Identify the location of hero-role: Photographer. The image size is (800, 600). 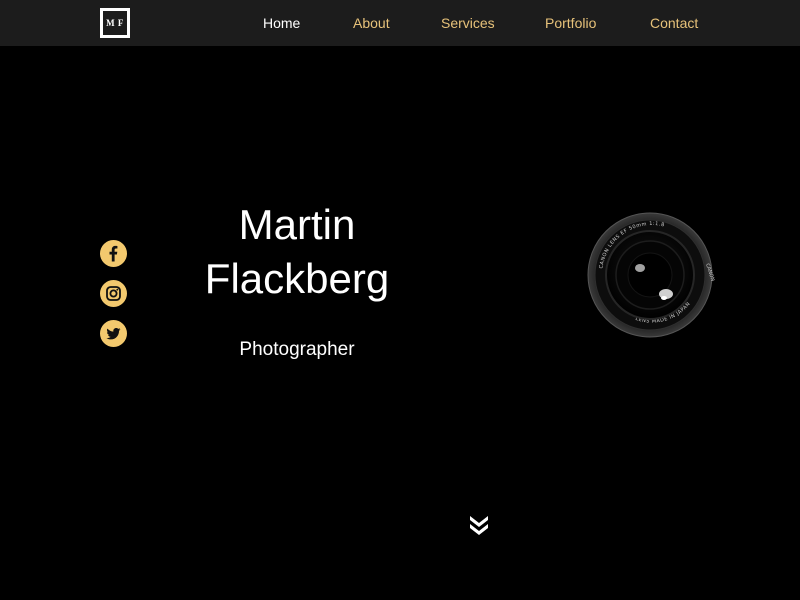
(297, 349).